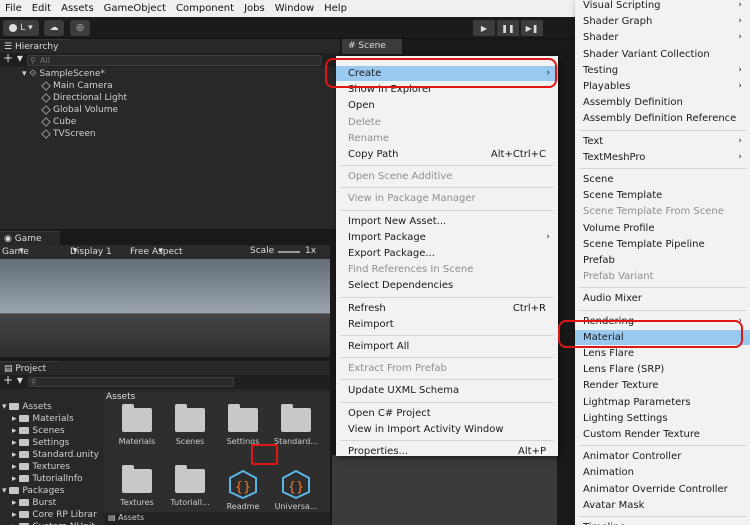 This screenshot has height=525, width=750. I want to click on hierarchy-search-input: ⚲ All, so click(174, 60).